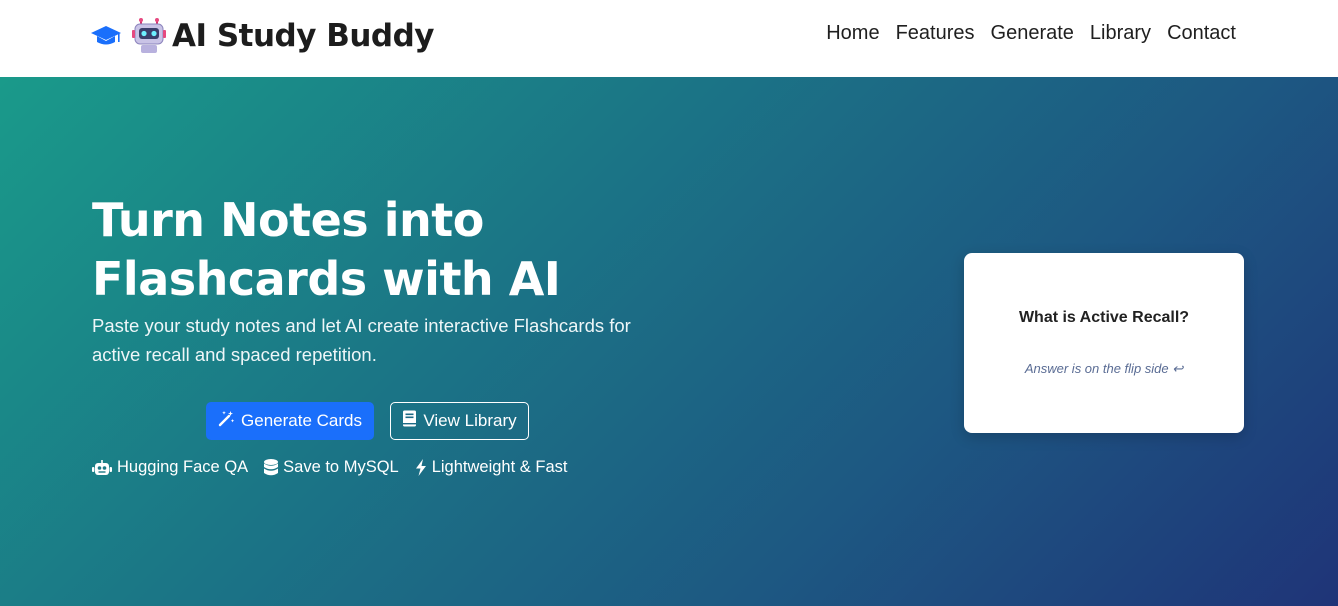 The image size is (1338, 606). Describe the element at coordinates (1104, 317) in the screenshot. I see `flashcard-question: What is Active Recall?` at that location.